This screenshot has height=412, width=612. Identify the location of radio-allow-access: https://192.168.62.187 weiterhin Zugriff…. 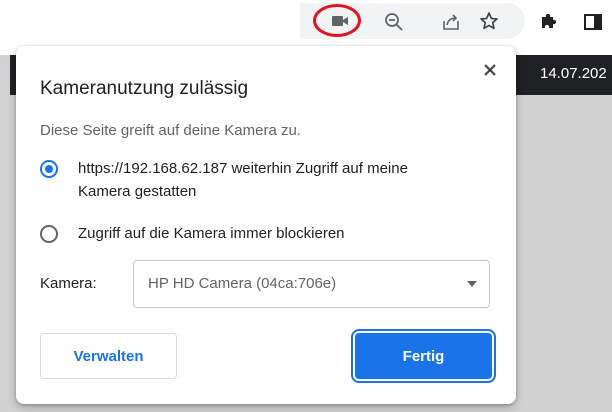
(249, 181).